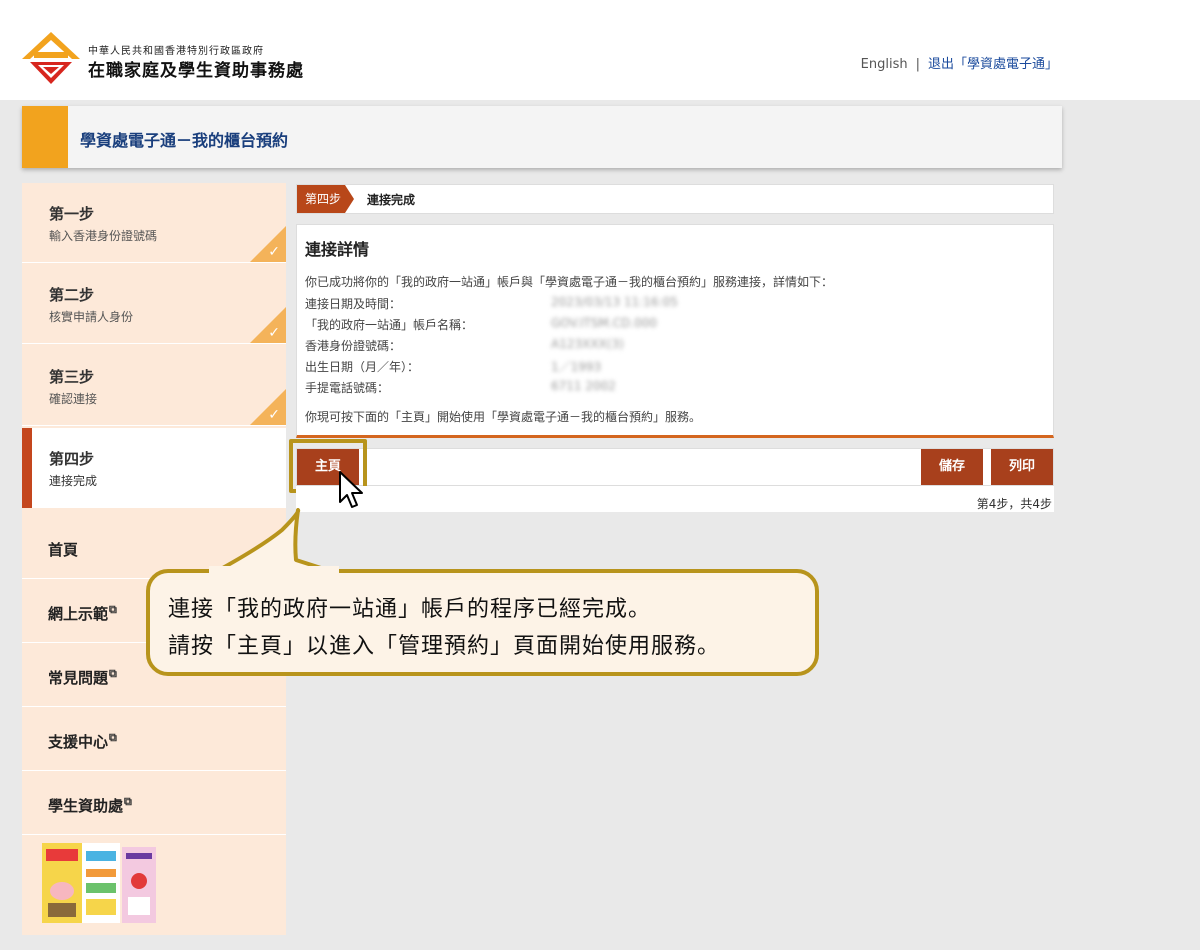 This screenshot has width=1200, height=950. I want to click on nav-label: 學生資助處⧉, so click(90, 805).